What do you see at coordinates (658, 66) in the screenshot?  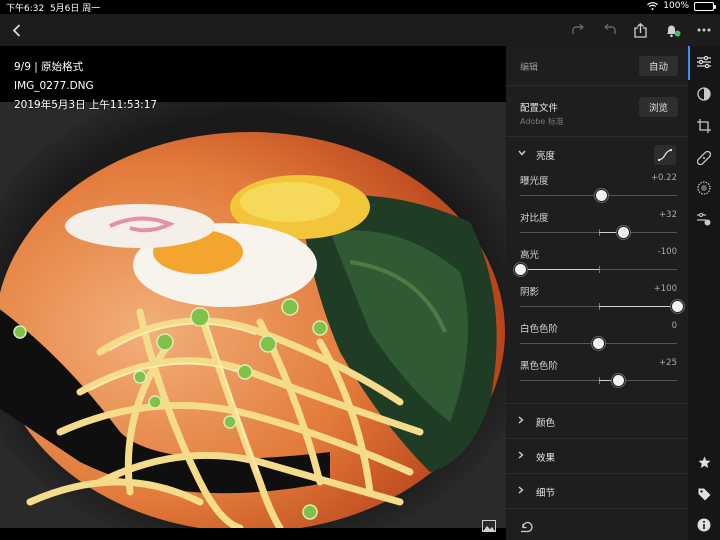 I see `auto-button: 自动` at bounding box center [658, 66].